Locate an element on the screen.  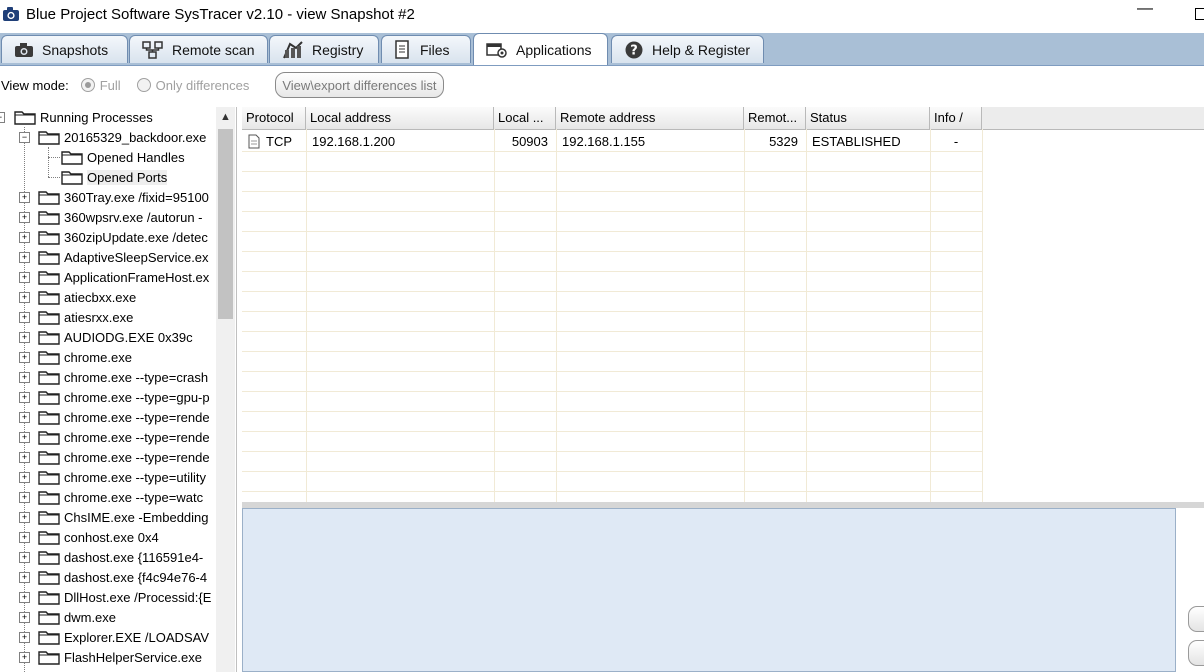
tab-applications: Applications is located at coordinates (540, 49).